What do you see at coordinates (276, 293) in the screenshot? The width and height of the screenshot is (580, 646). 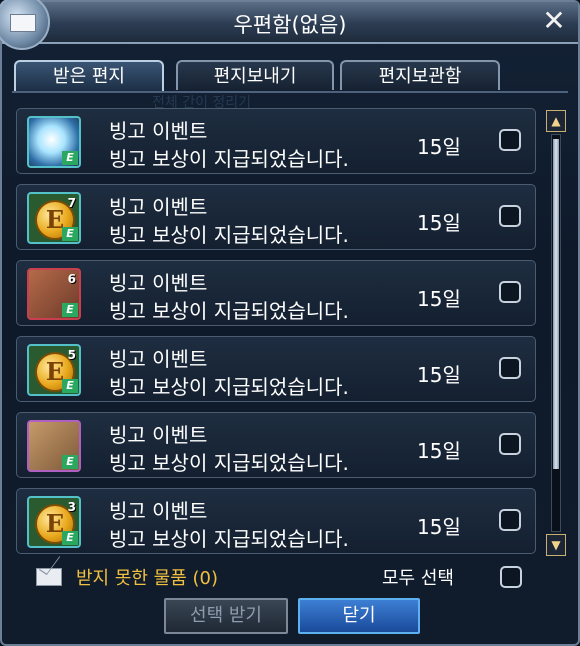 I see `mail-row: 6 E 빙고 이벤트 빙고 보상이 지급되었습니다. 15일` at bounding box center [276, 293].